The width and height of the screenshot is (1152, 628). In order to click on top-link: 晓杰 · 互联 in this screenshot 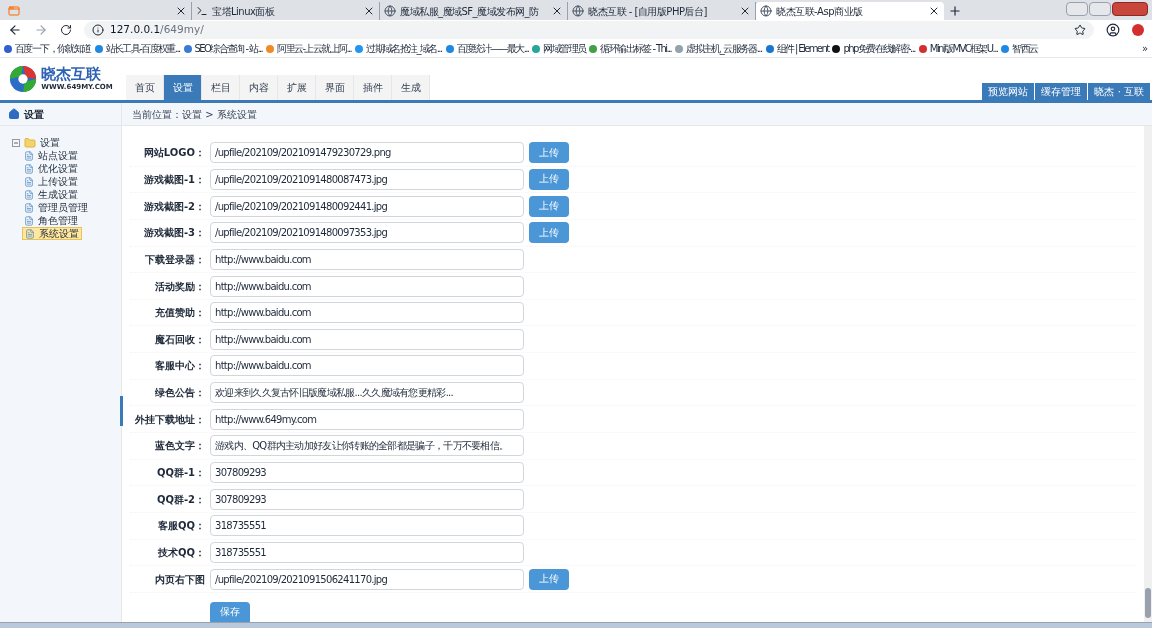, I will do `click(1119, 91)`.